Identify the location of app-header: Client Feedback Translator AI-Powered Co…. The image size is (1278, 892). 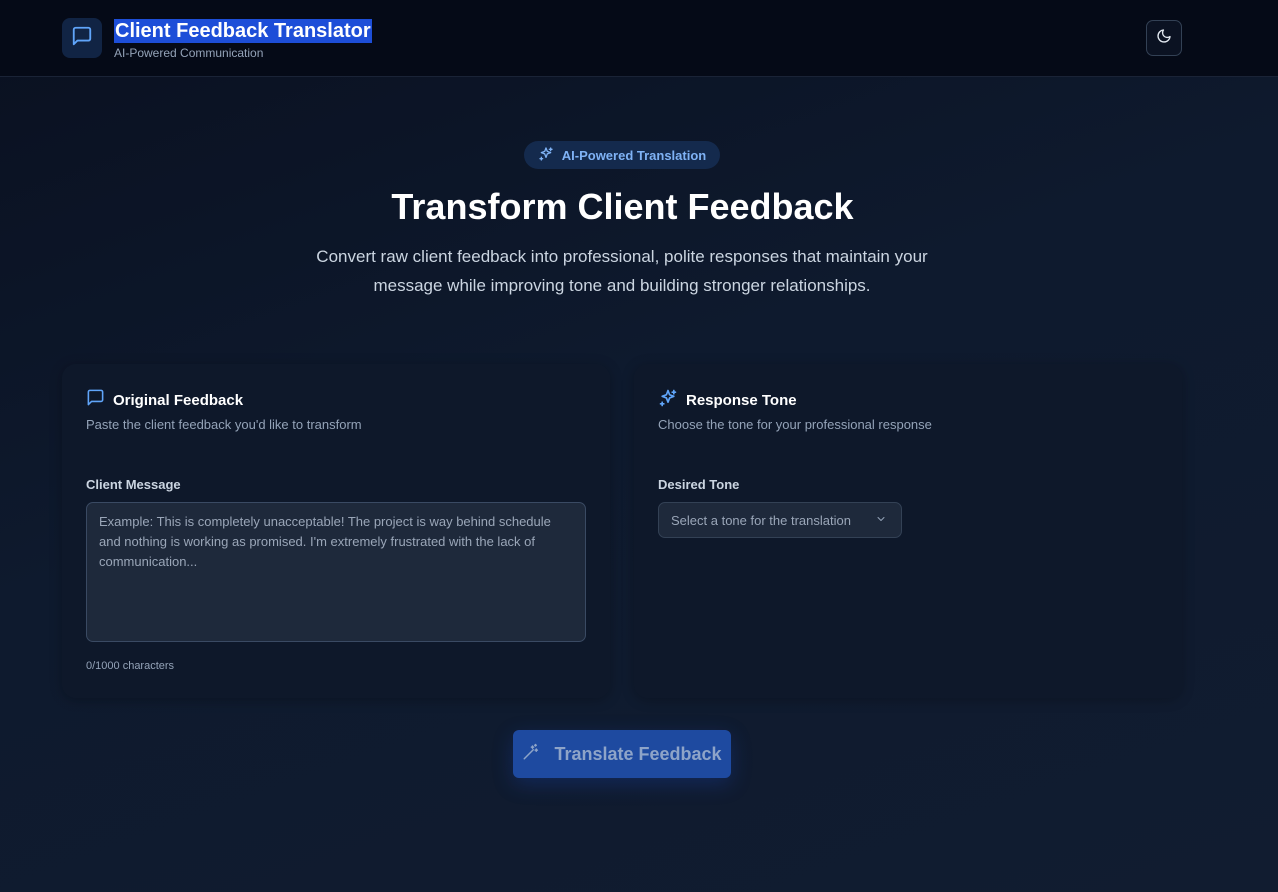
(639, 38).